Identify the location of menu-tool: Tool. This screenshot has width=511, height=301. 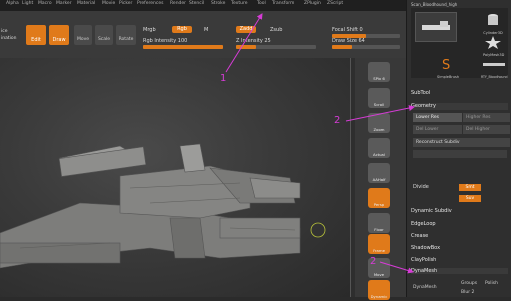
(261, 3).